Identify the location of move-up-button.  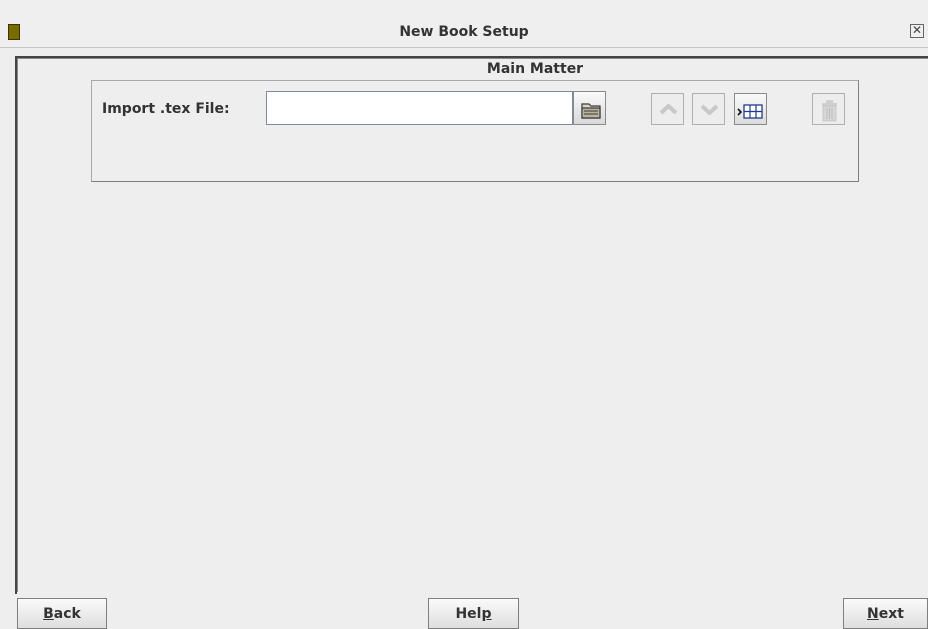
(667, 109).